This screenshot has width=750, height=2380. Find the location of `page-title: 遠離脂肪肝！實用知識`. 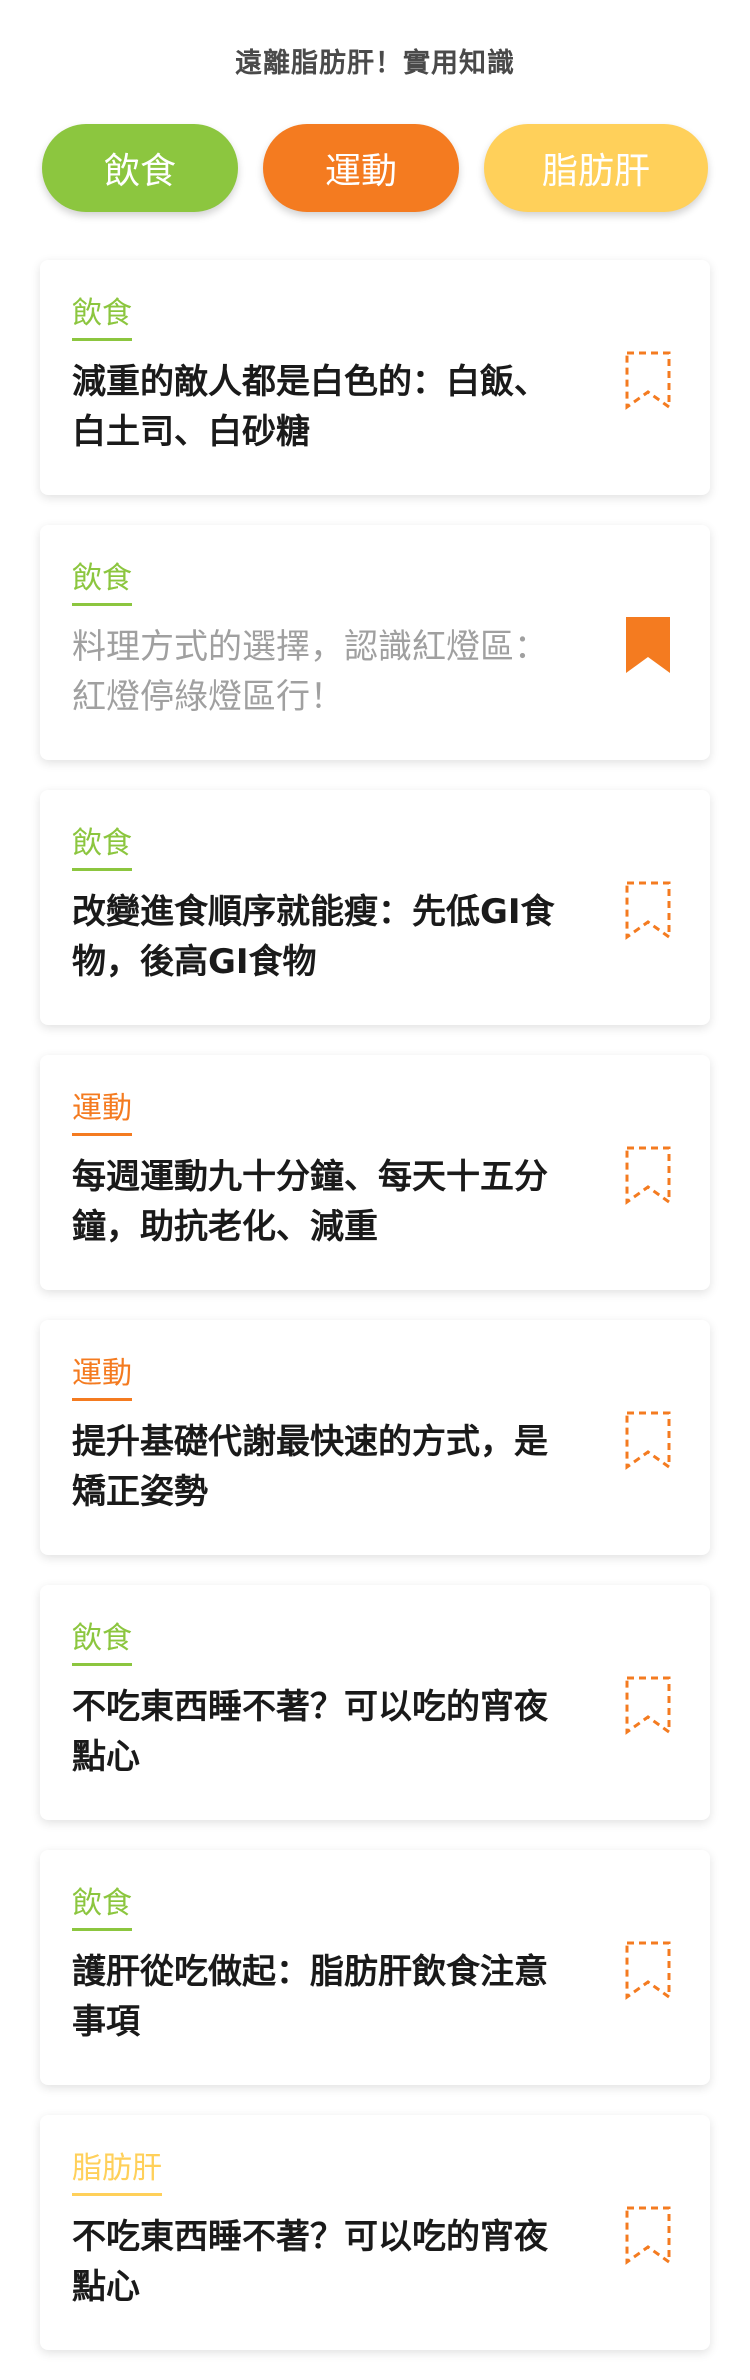

page-title: 遠離脂肪肝！實用知識 is located at coordinates (375, 63).